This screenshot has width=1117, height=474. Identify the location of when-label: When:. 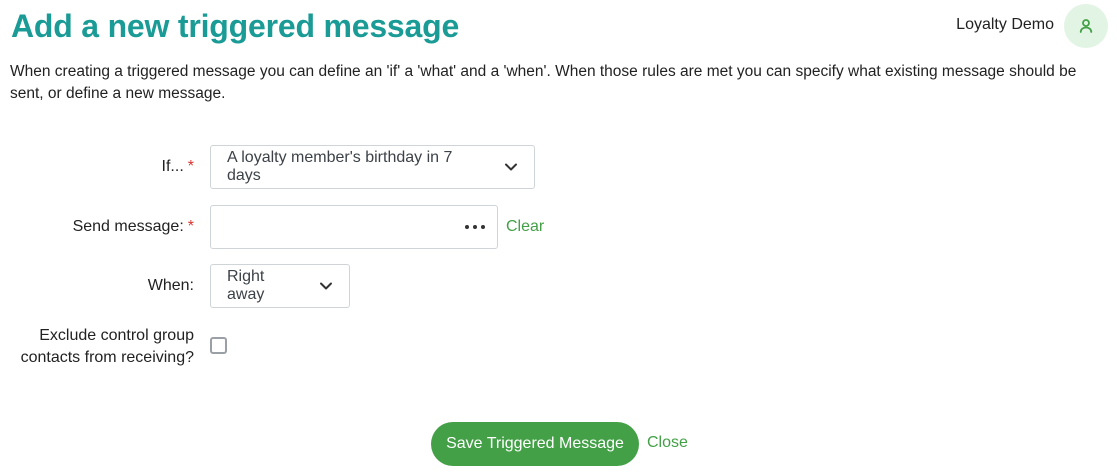
(170, 285).